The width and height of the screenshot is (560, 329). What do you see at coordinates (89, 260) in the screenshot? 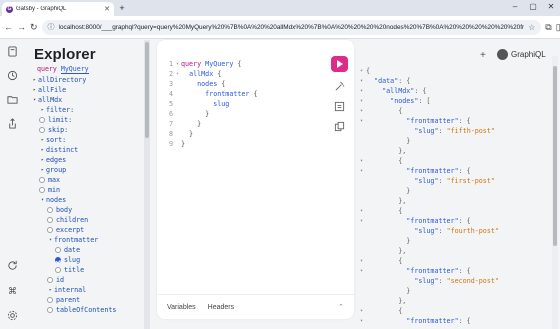
I see `explorer-item: slug` at bounding box center [89, 260].